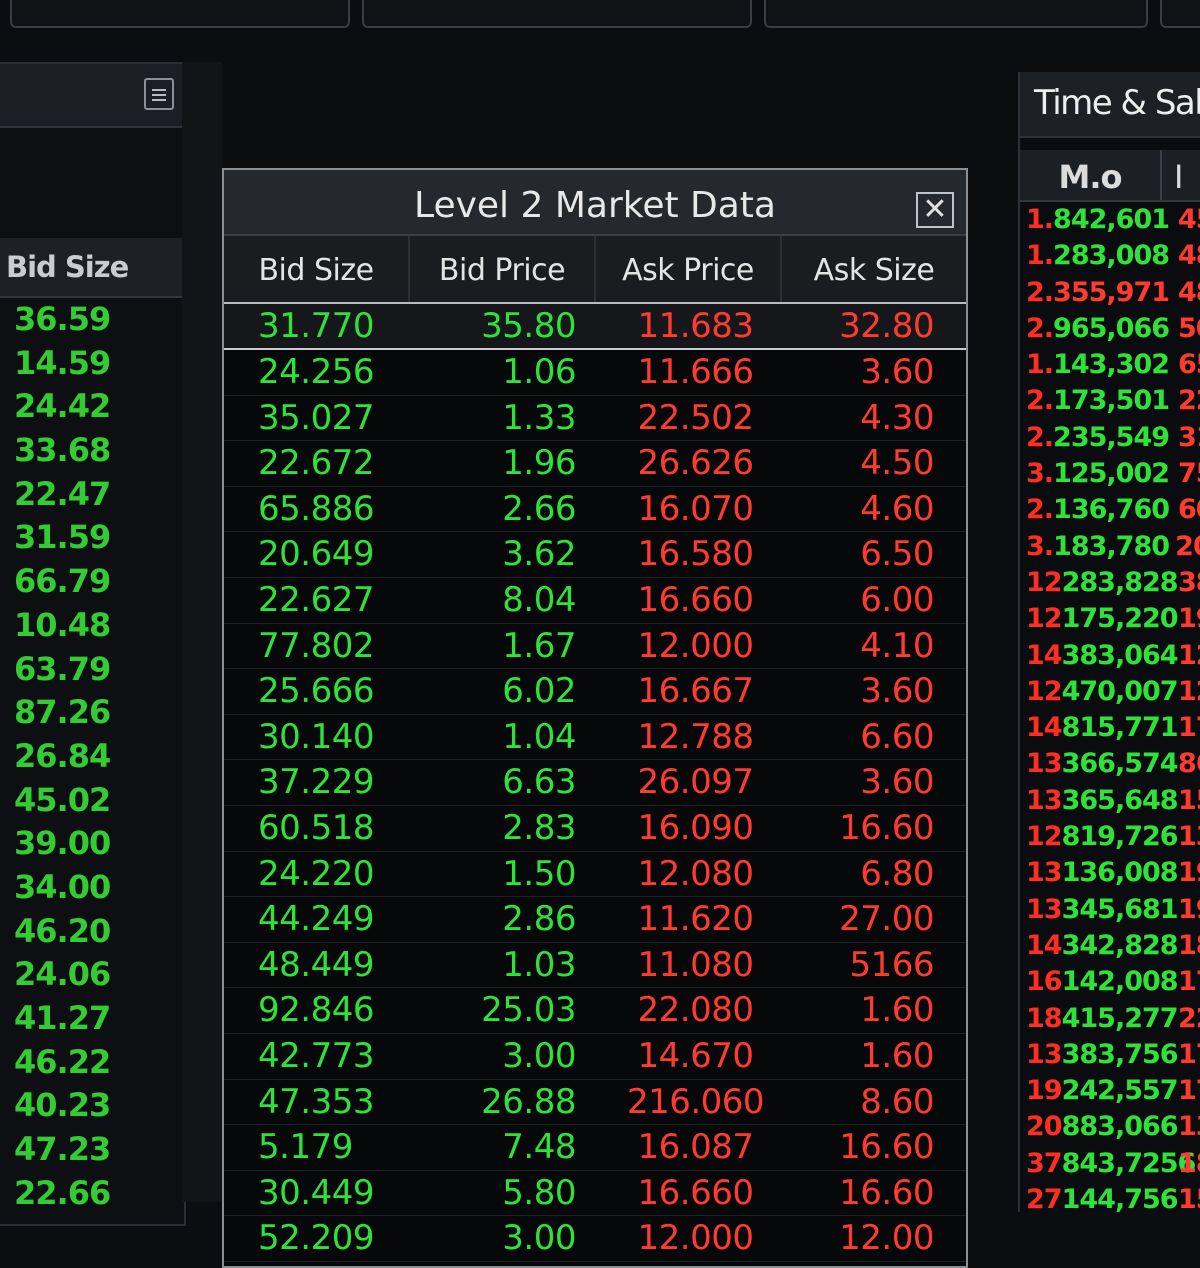 The image size is (1200, 1268). Describe the element at coordinates (595, 1011) in the screenshot. I see `table-row: 92.846 25.03 22.080 1.60` at that location.